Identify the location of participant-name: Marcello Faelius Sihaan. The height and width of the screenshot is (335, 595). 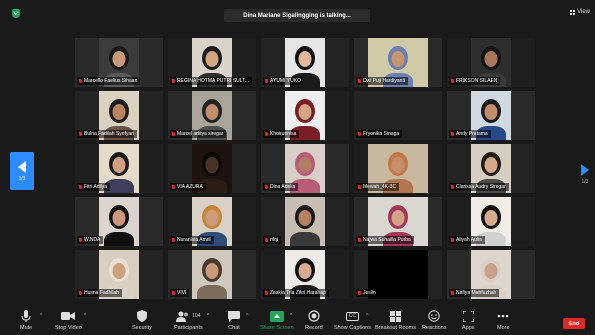
(111, 81).